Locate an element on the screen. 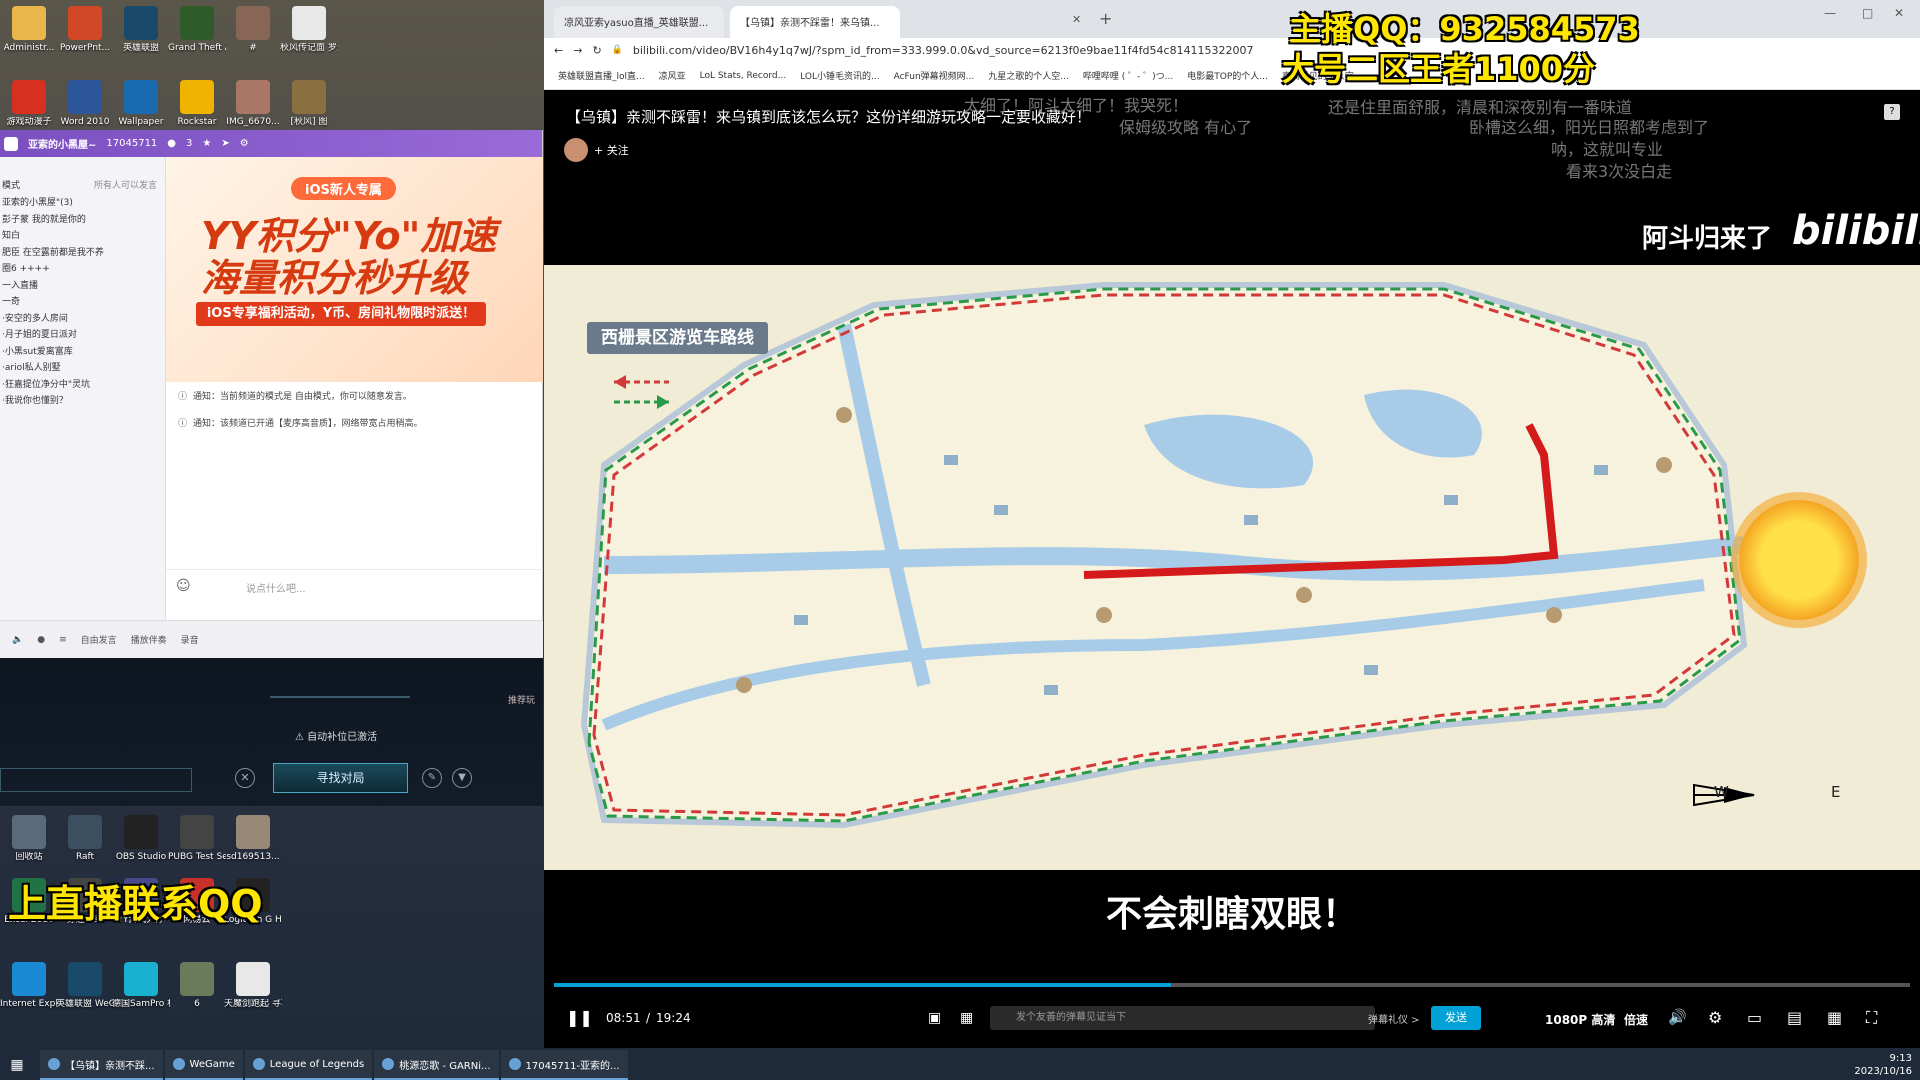  mic-icon: ● is located at coordinates (41, 640).